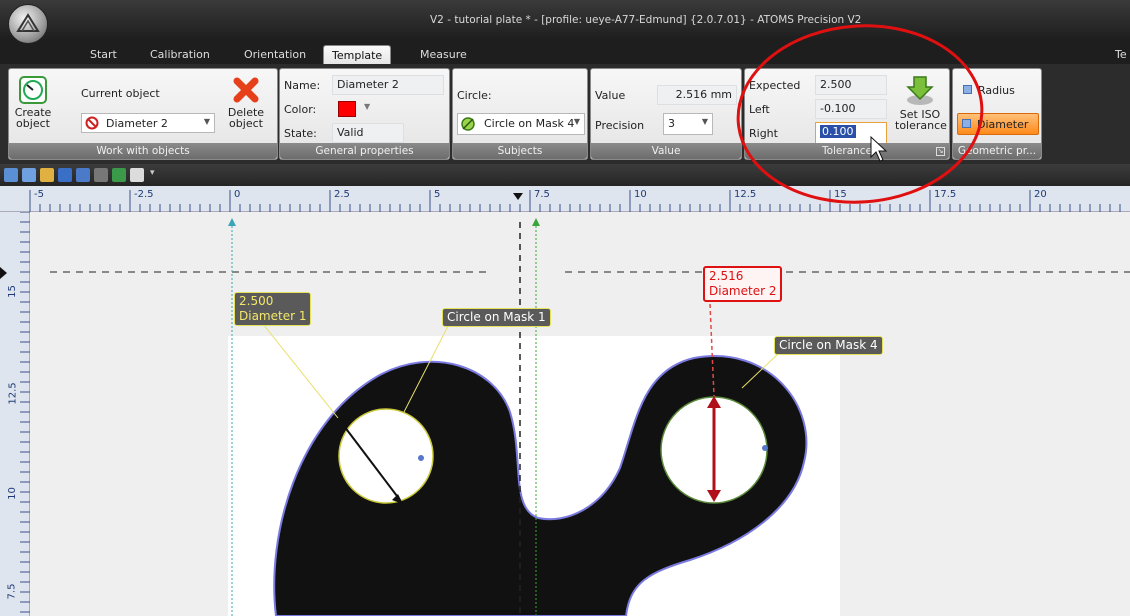 This screenshot has width=1130, height=616. Describe the element at coordinates (518, 196) in the screenshot. I see `ruler-marker-icon` at that location.